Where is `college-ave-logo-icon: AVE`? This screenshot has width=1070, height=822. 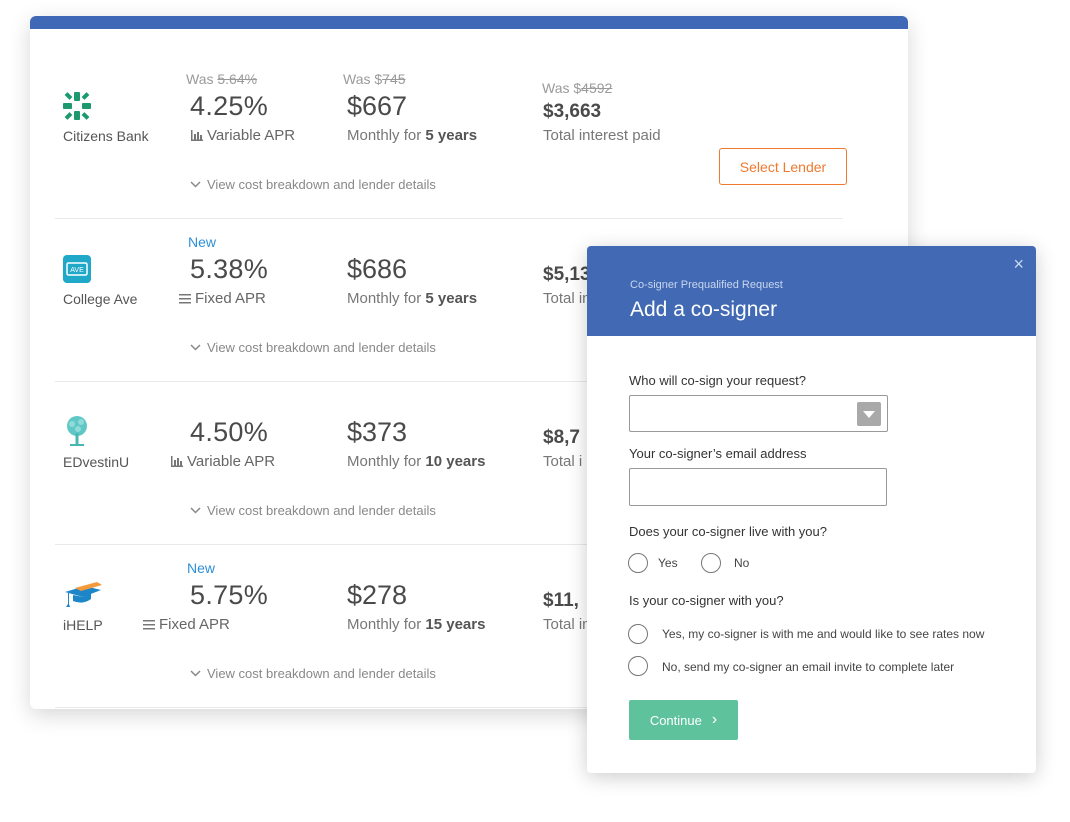 college-ave-logo-icon: AVE is located at coordinates (77, 269).